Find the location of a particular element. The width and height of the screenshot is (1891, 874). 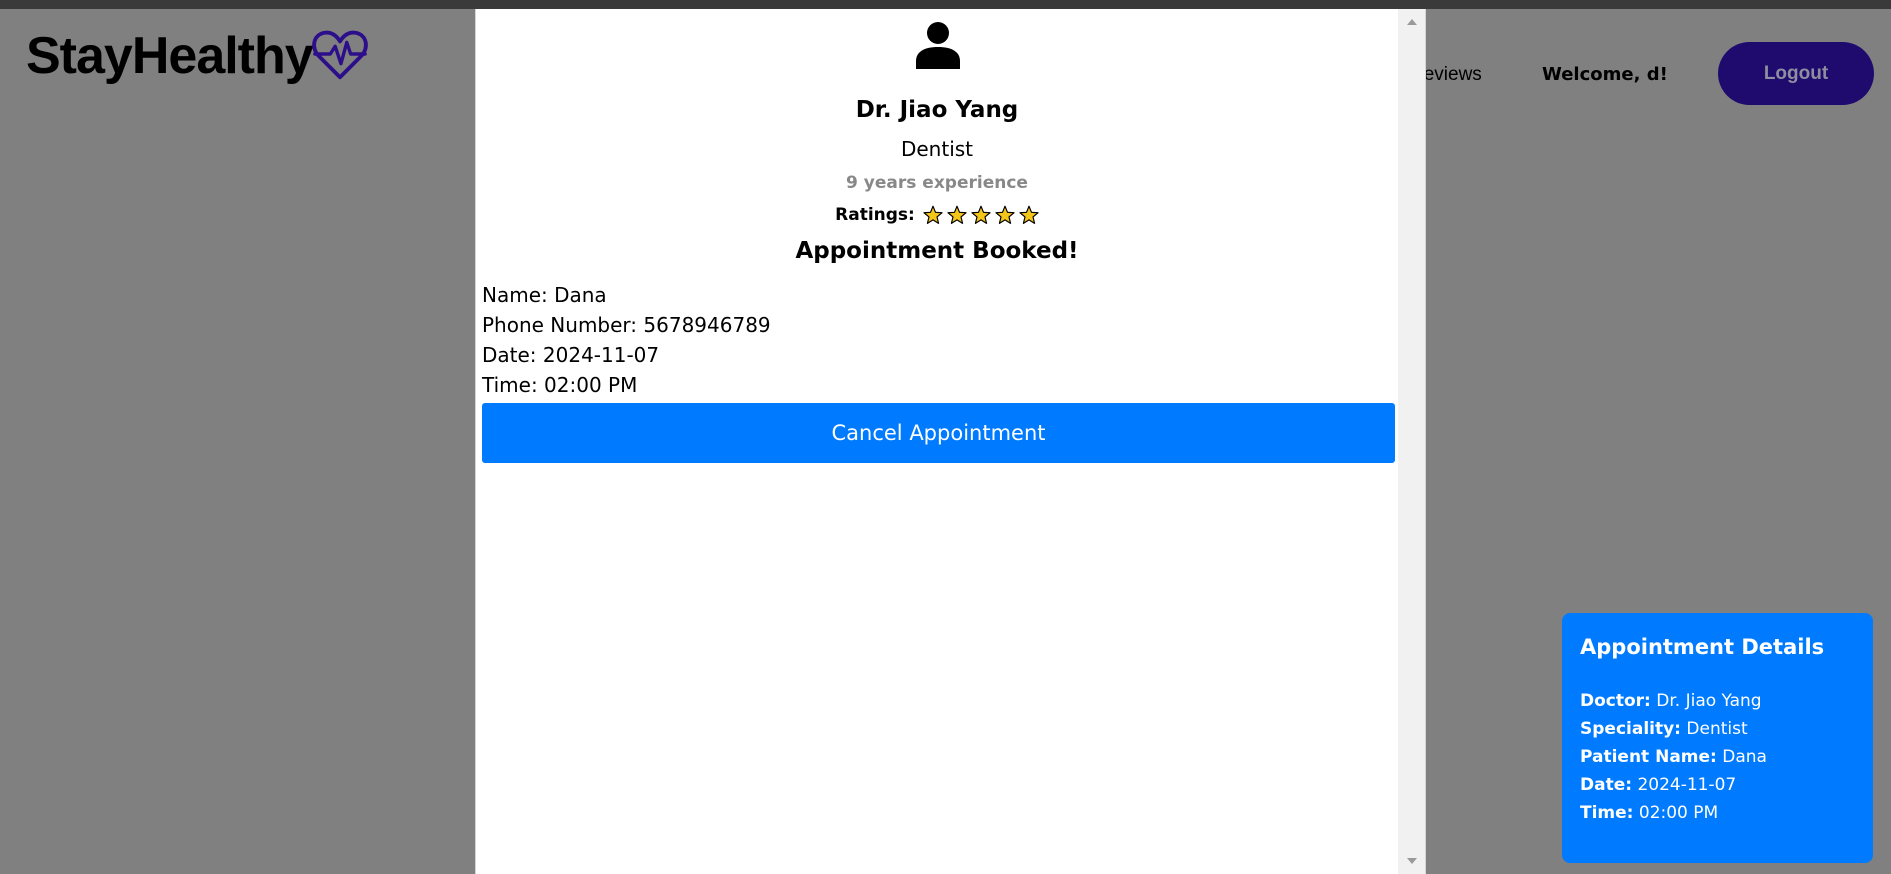

details-patient-value: Dana is located at coordinates (1741, 757).